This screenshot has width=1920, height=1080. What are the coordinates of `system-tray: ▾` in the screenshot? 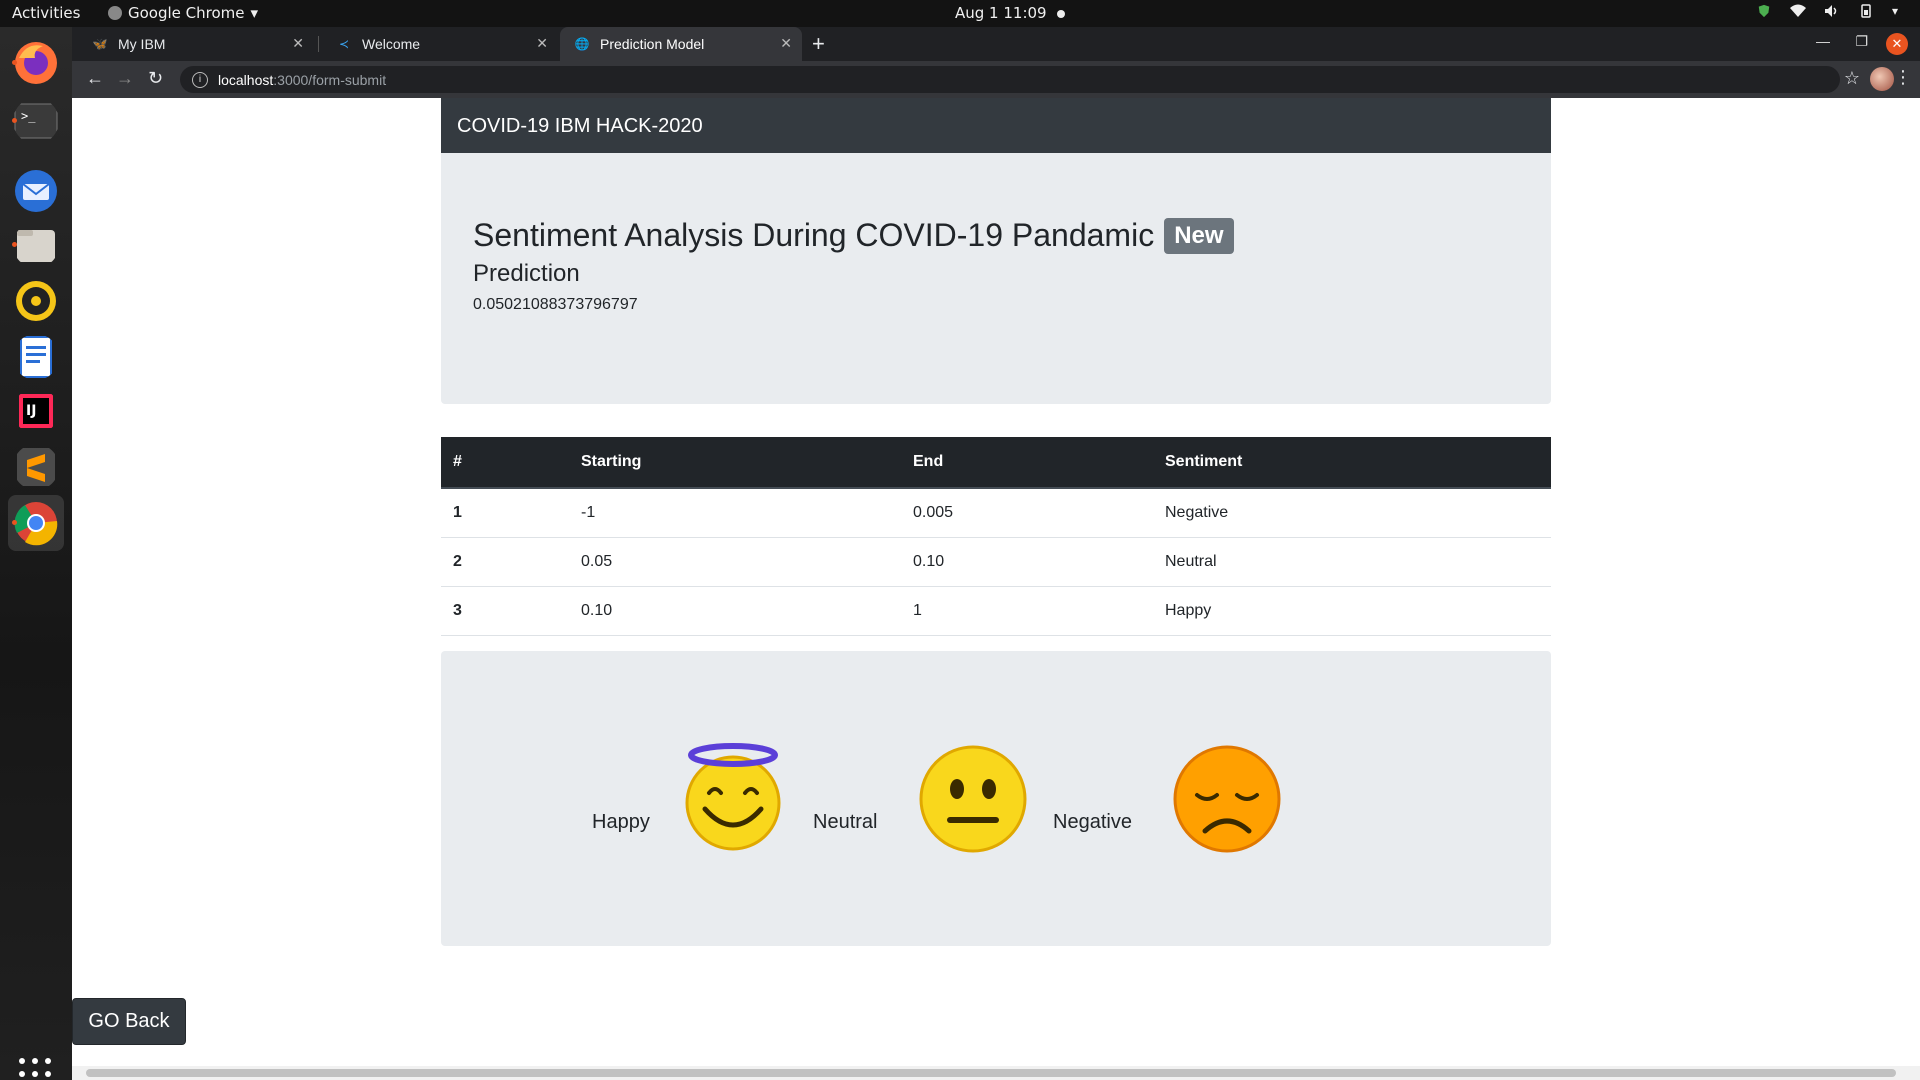 It's located at (1827, 11).